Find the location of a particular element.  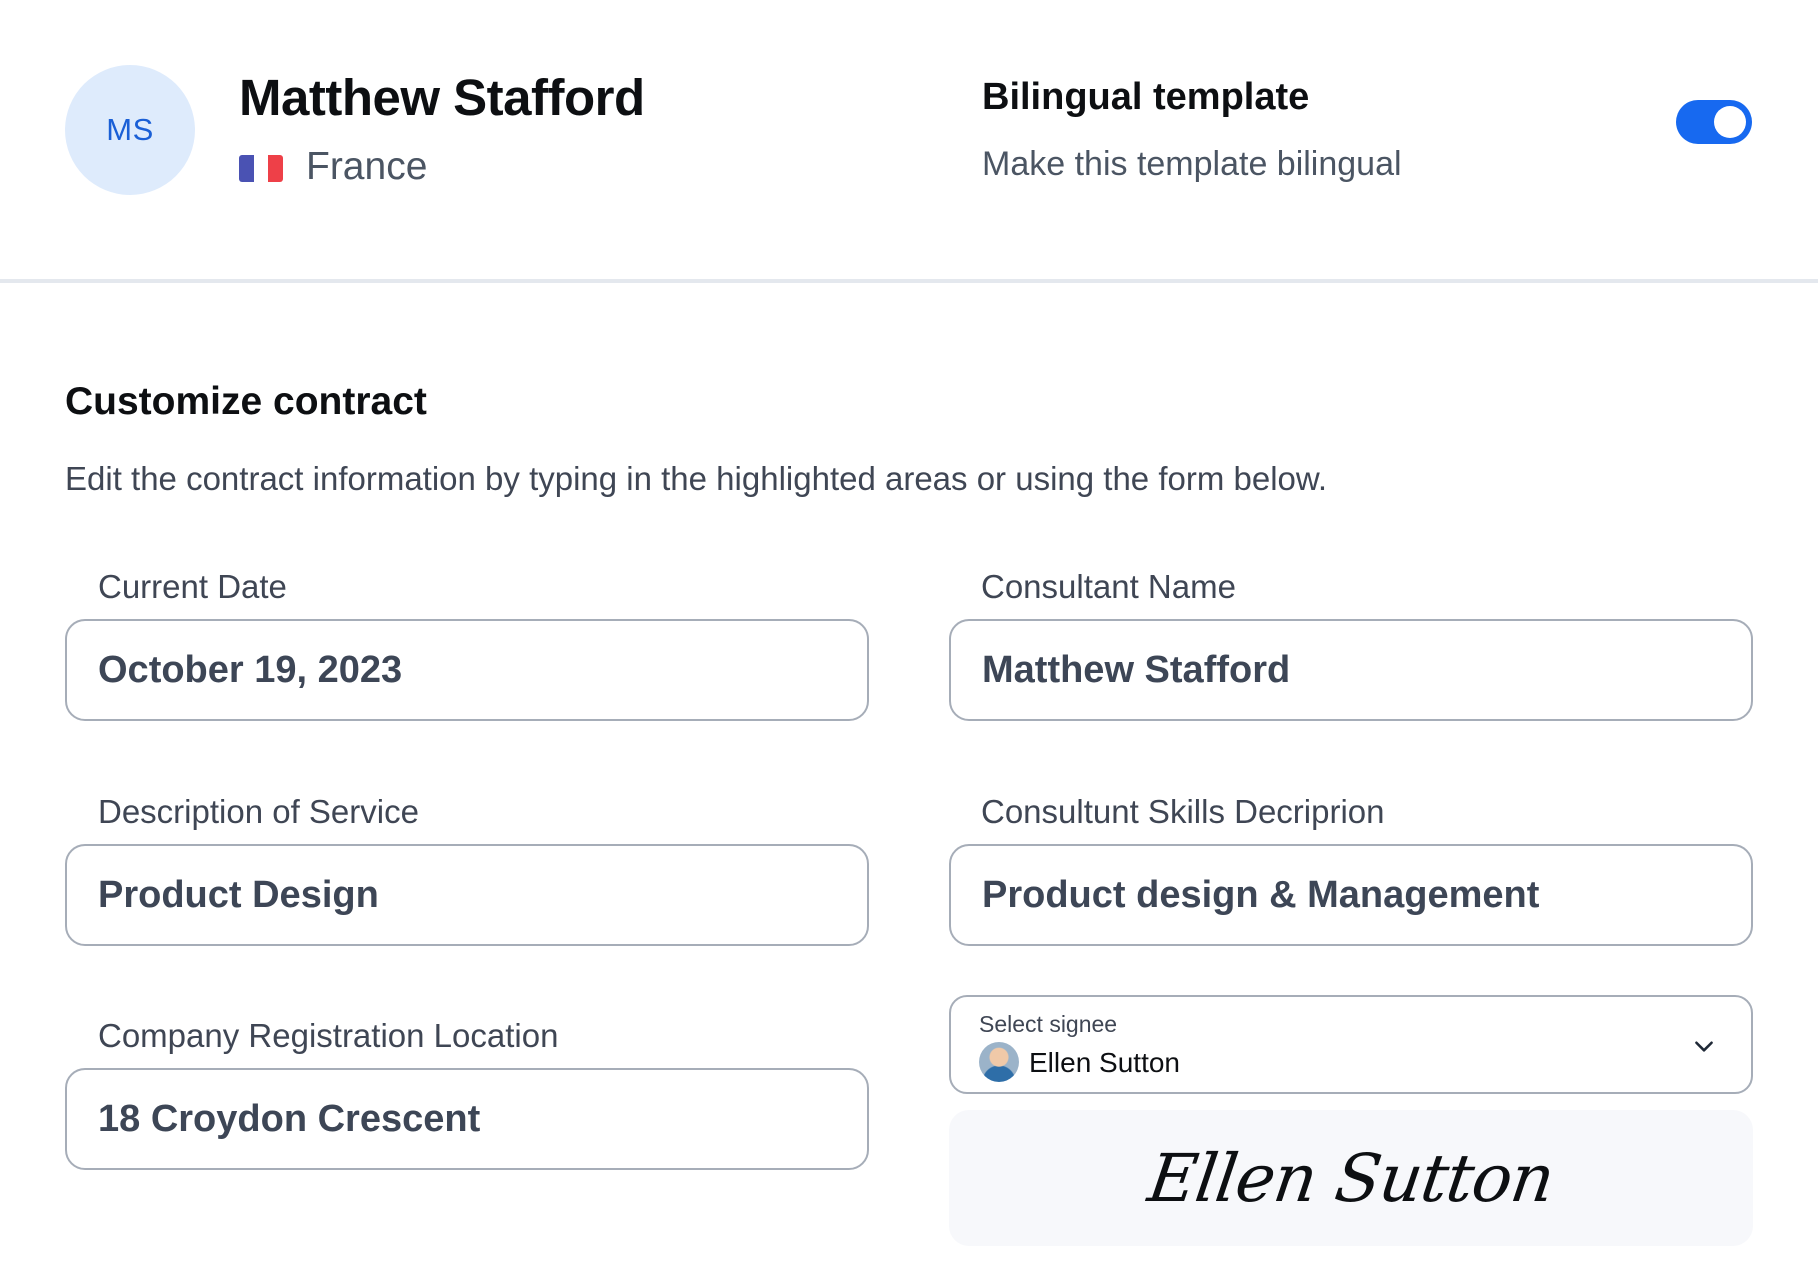

france-flag-icon is located at coordinates (261, 168).